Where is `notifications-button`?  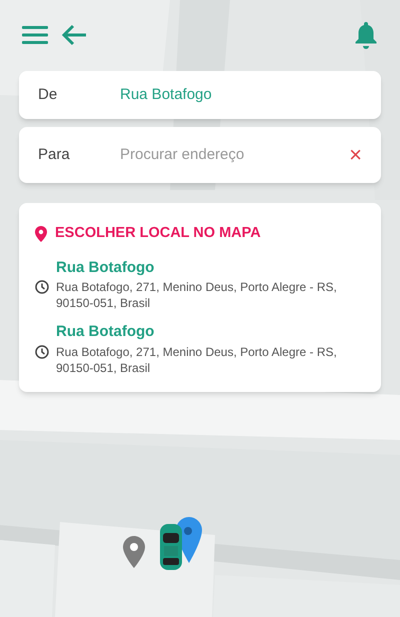 notifications-button is located at coordinates (366, 35).